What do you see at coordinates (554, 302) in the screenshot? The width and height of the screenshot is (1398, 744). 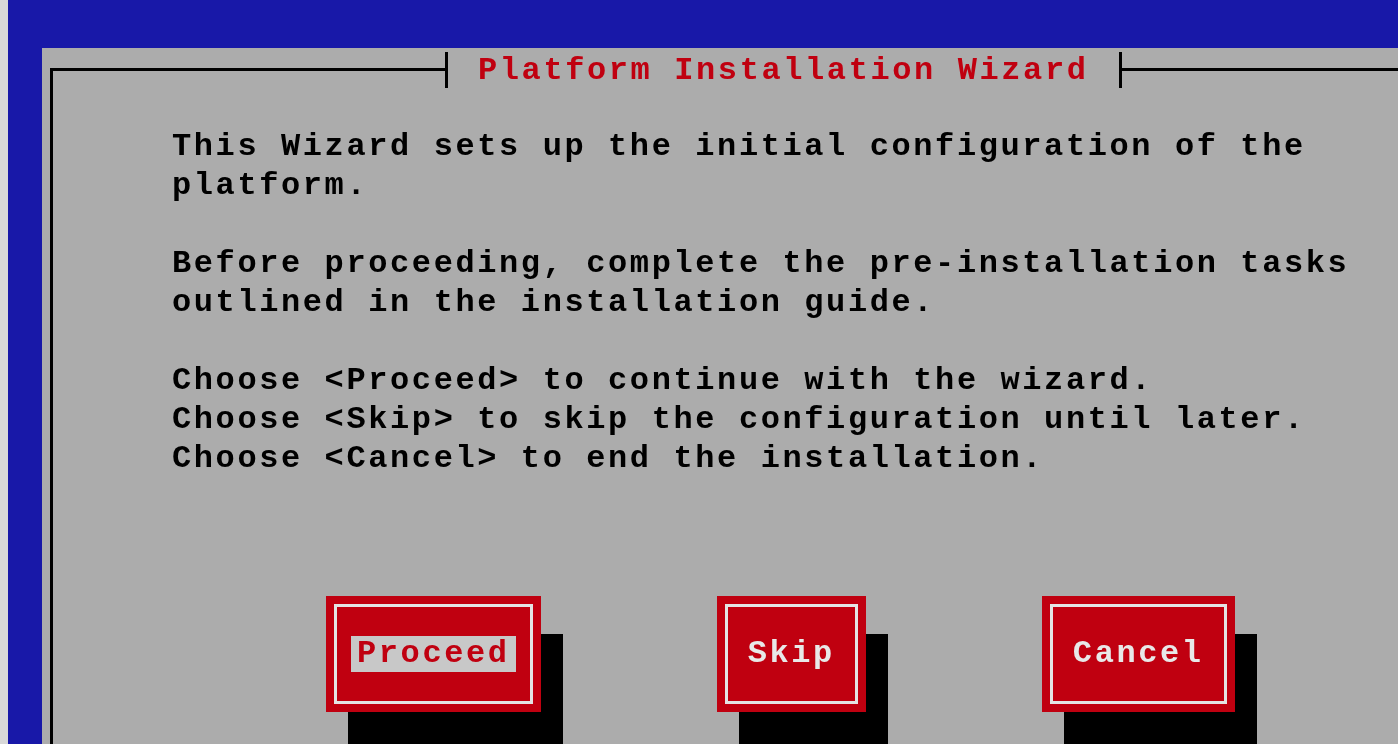 I see `instruction-text: outlined in the installation guide.` at bounding box center [554, 302].